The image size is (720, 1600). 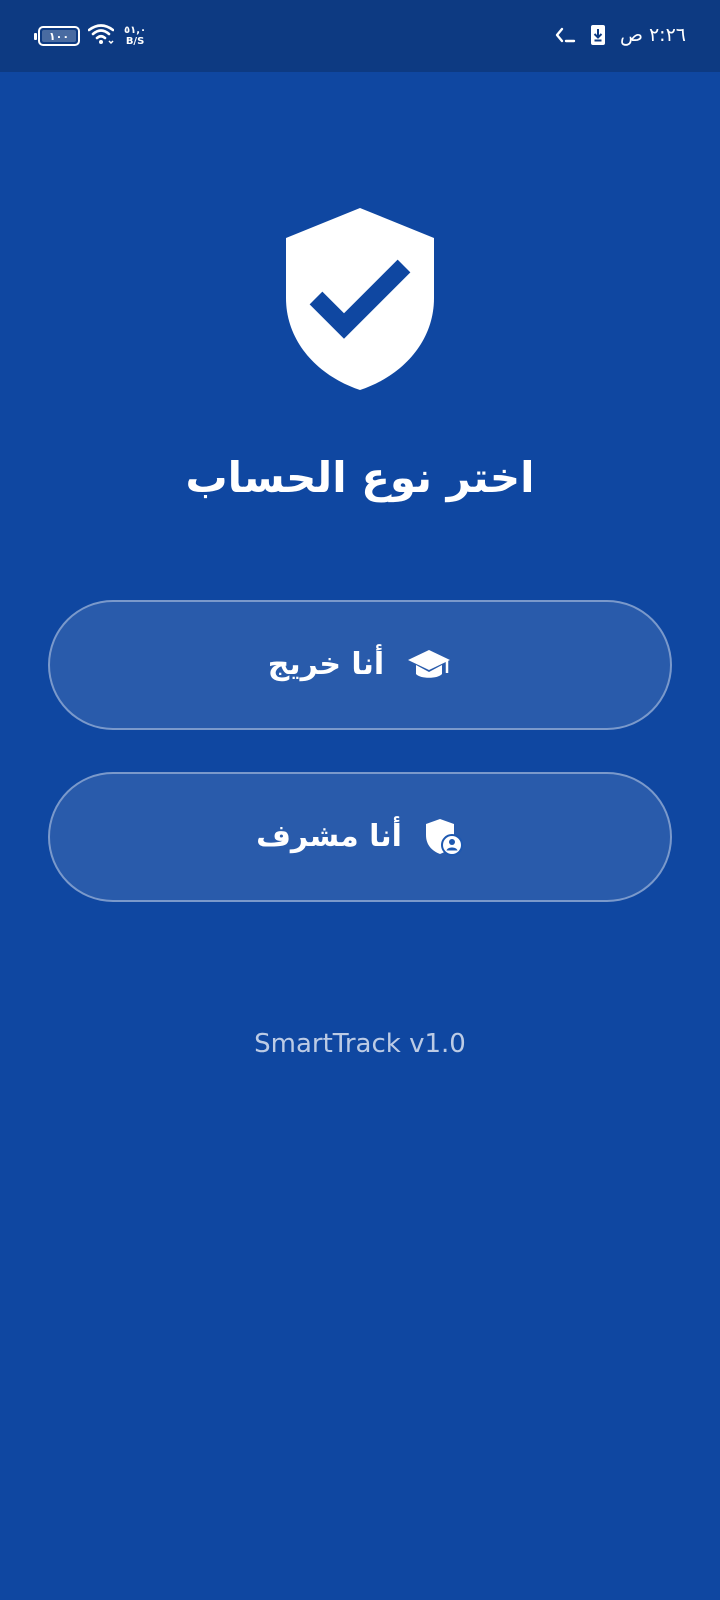 I want to click on terminal-icon, so click(x=565, y=35).